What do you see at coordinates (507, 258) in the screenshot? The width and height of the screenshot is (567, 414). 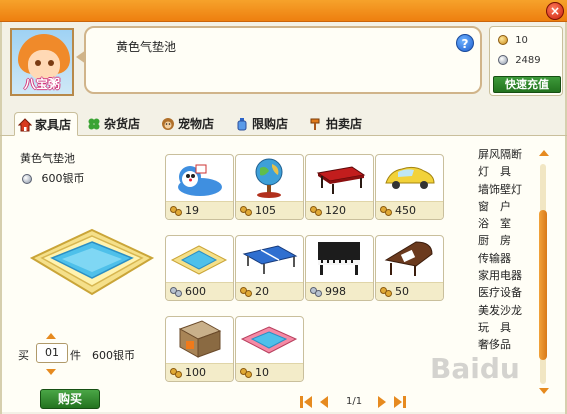 I see `category-item: 传输器` at bounding box center [507, 258].